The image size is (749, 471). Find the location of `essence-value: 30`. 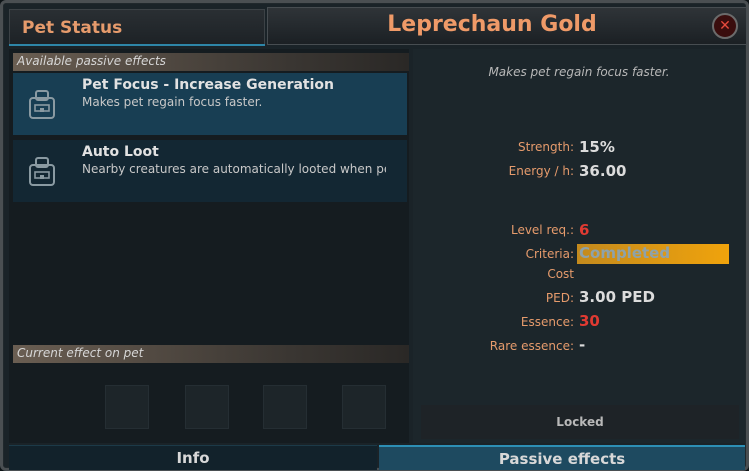

essence-value: 30 is located at coordinates (589, 321).